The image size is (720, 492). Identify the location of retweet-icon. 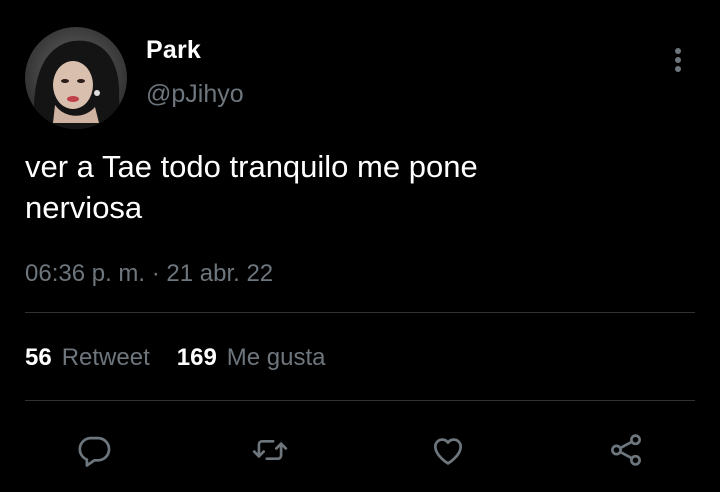
(270, 450).